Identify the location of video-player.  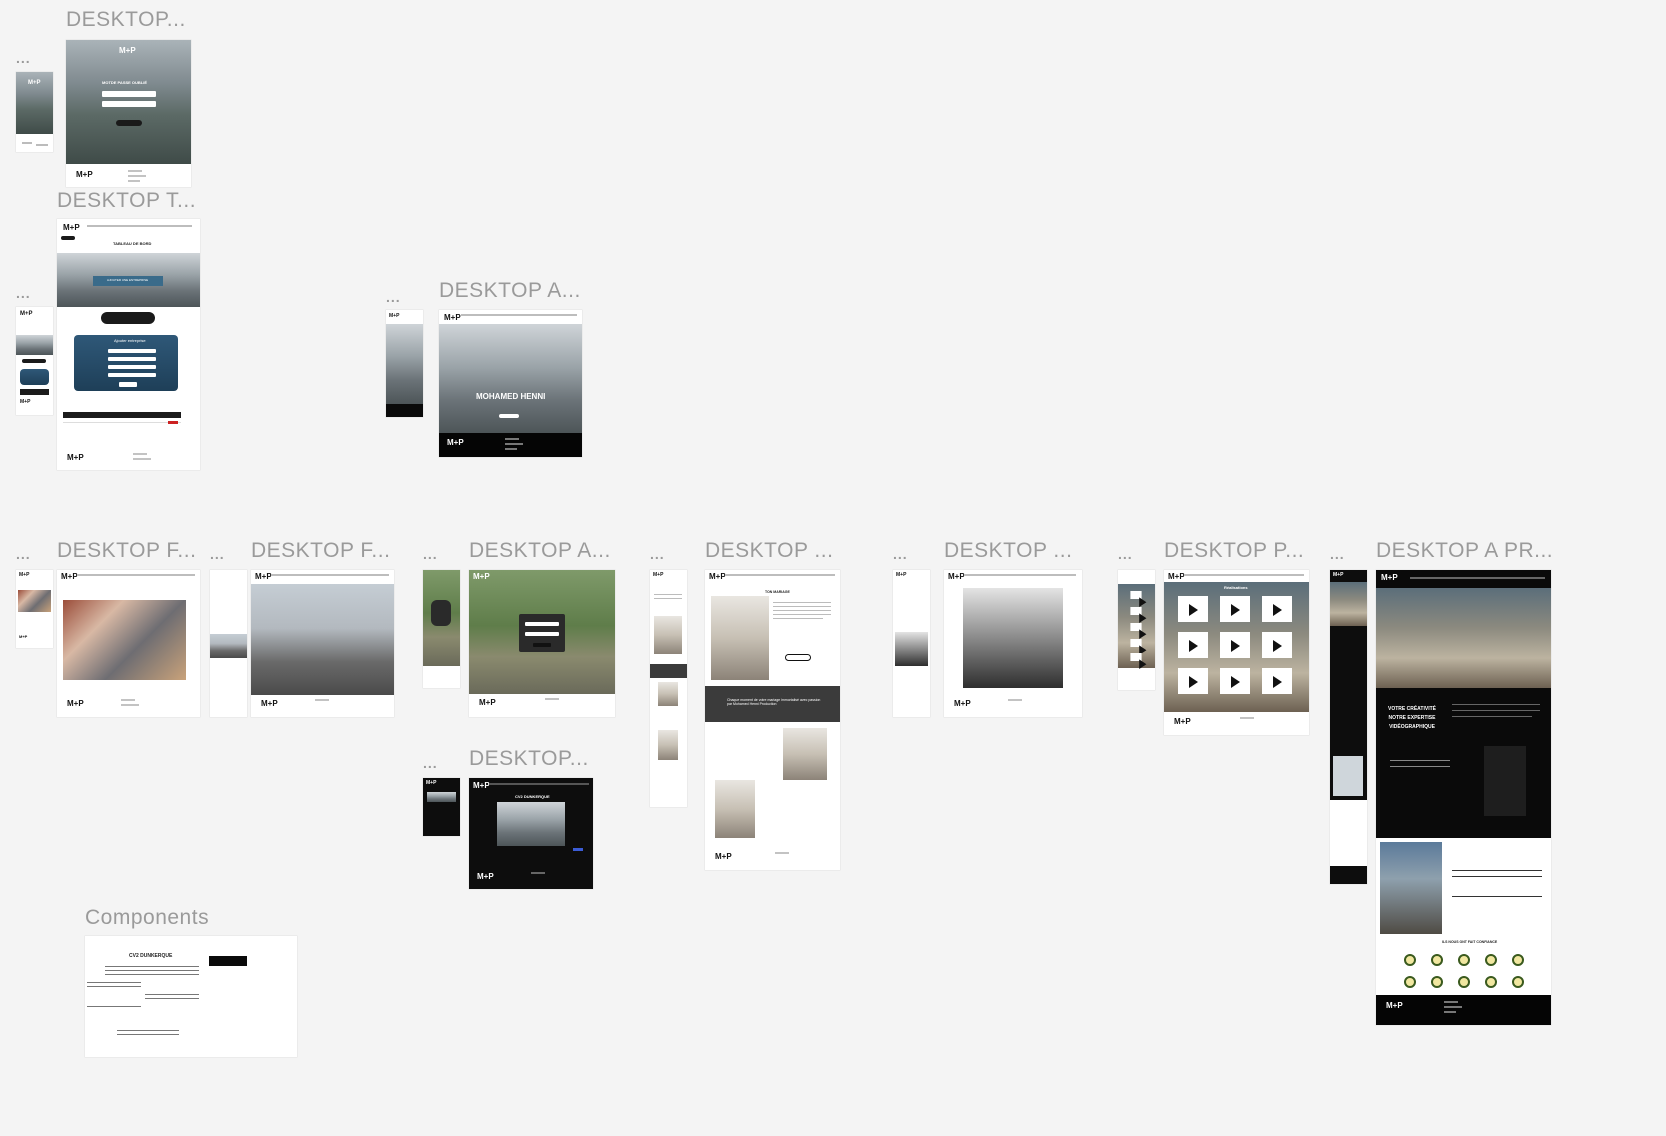
(531, 824).